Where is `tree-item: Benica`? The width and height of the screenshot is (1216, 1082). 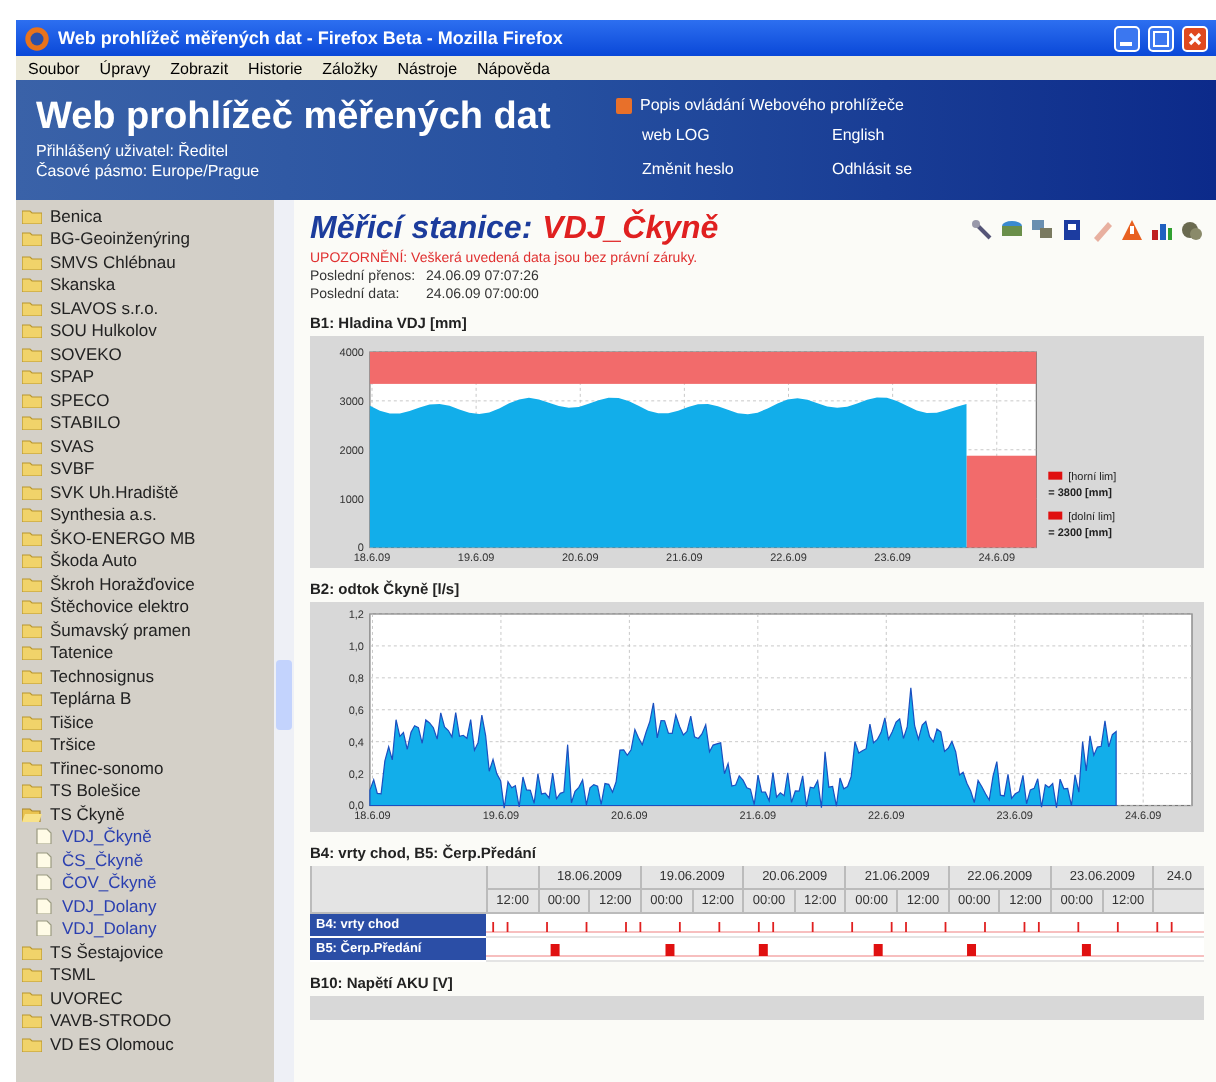 tree-item: Benica is located at coordinates (76, 215).